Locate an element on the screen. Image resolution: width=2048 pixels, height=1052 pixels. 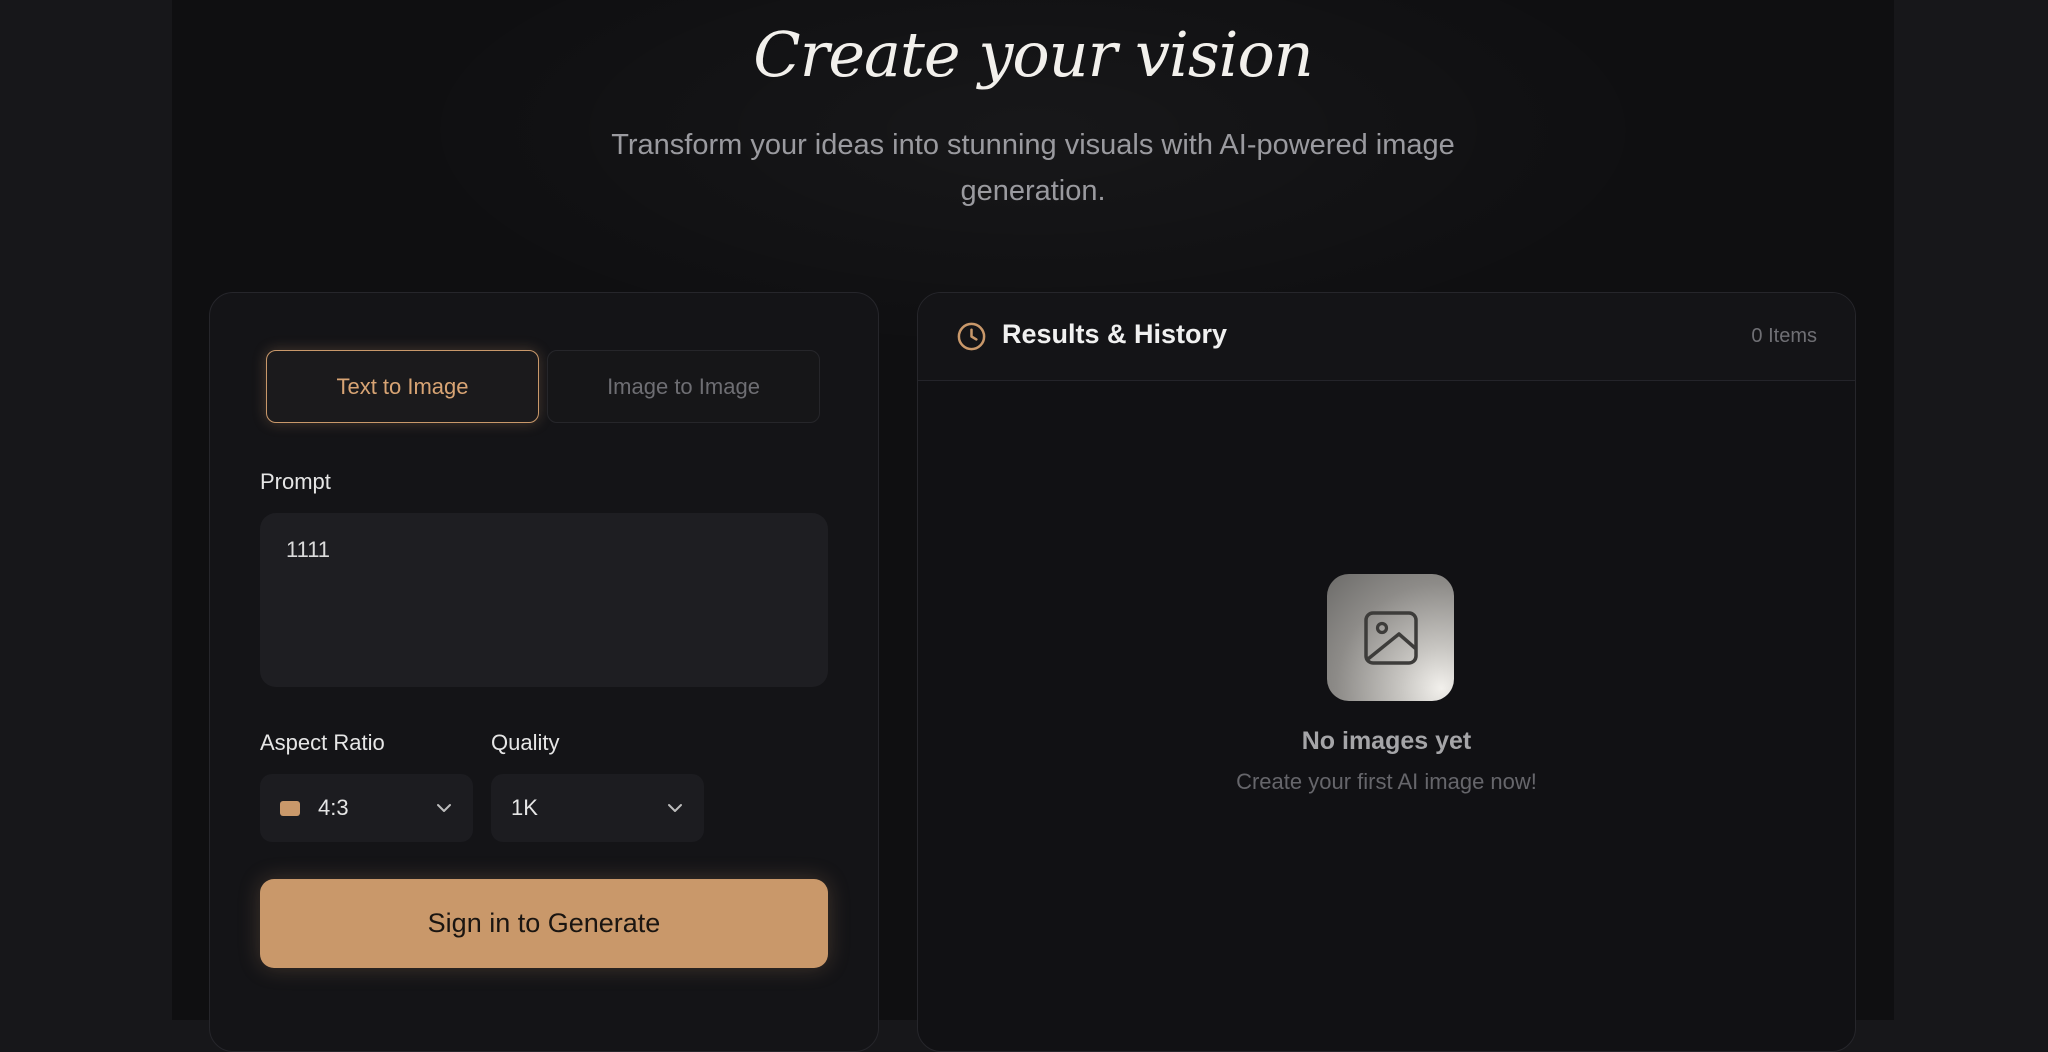
aspect-ratio-swatch-icon is located at coordinates (290, 808).